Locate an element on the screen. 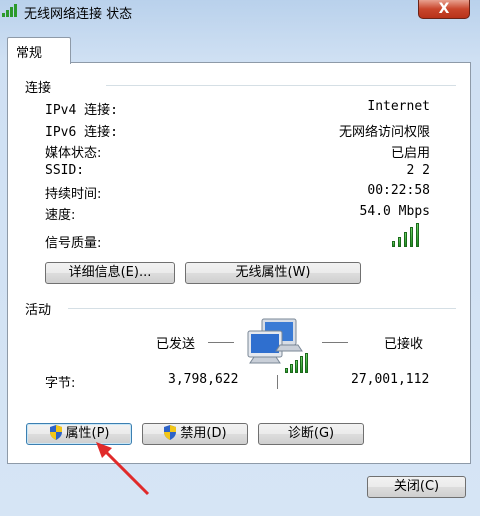 The width and height of the screenshot is (480, 516). activity-signal-icon is located at coordinates (298, 363).